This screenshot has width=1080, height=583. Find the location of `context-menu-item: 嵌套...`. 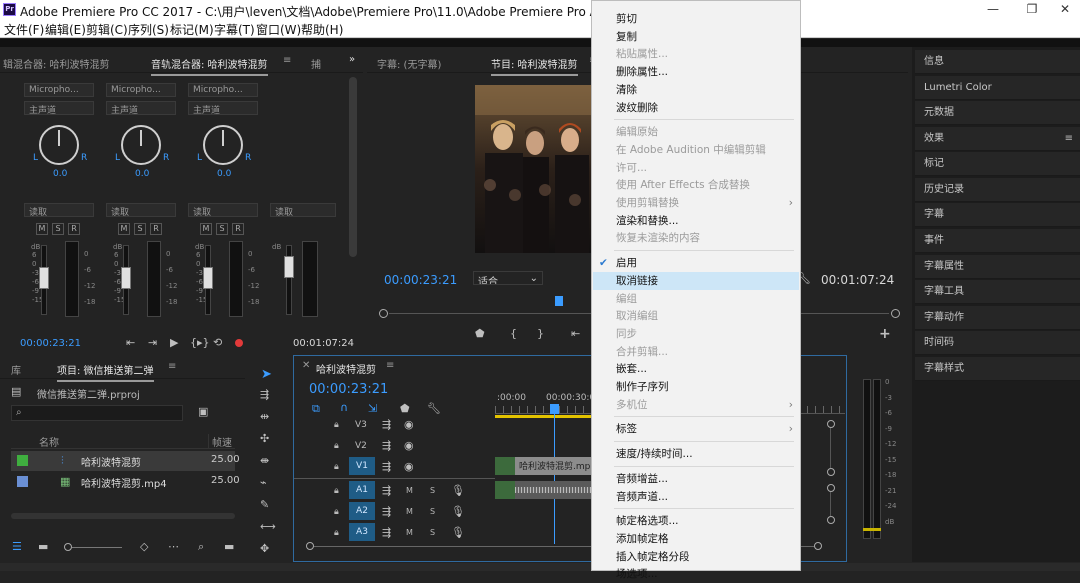

context-menu-item: 嵌套... is located at coordinates (696, 369).